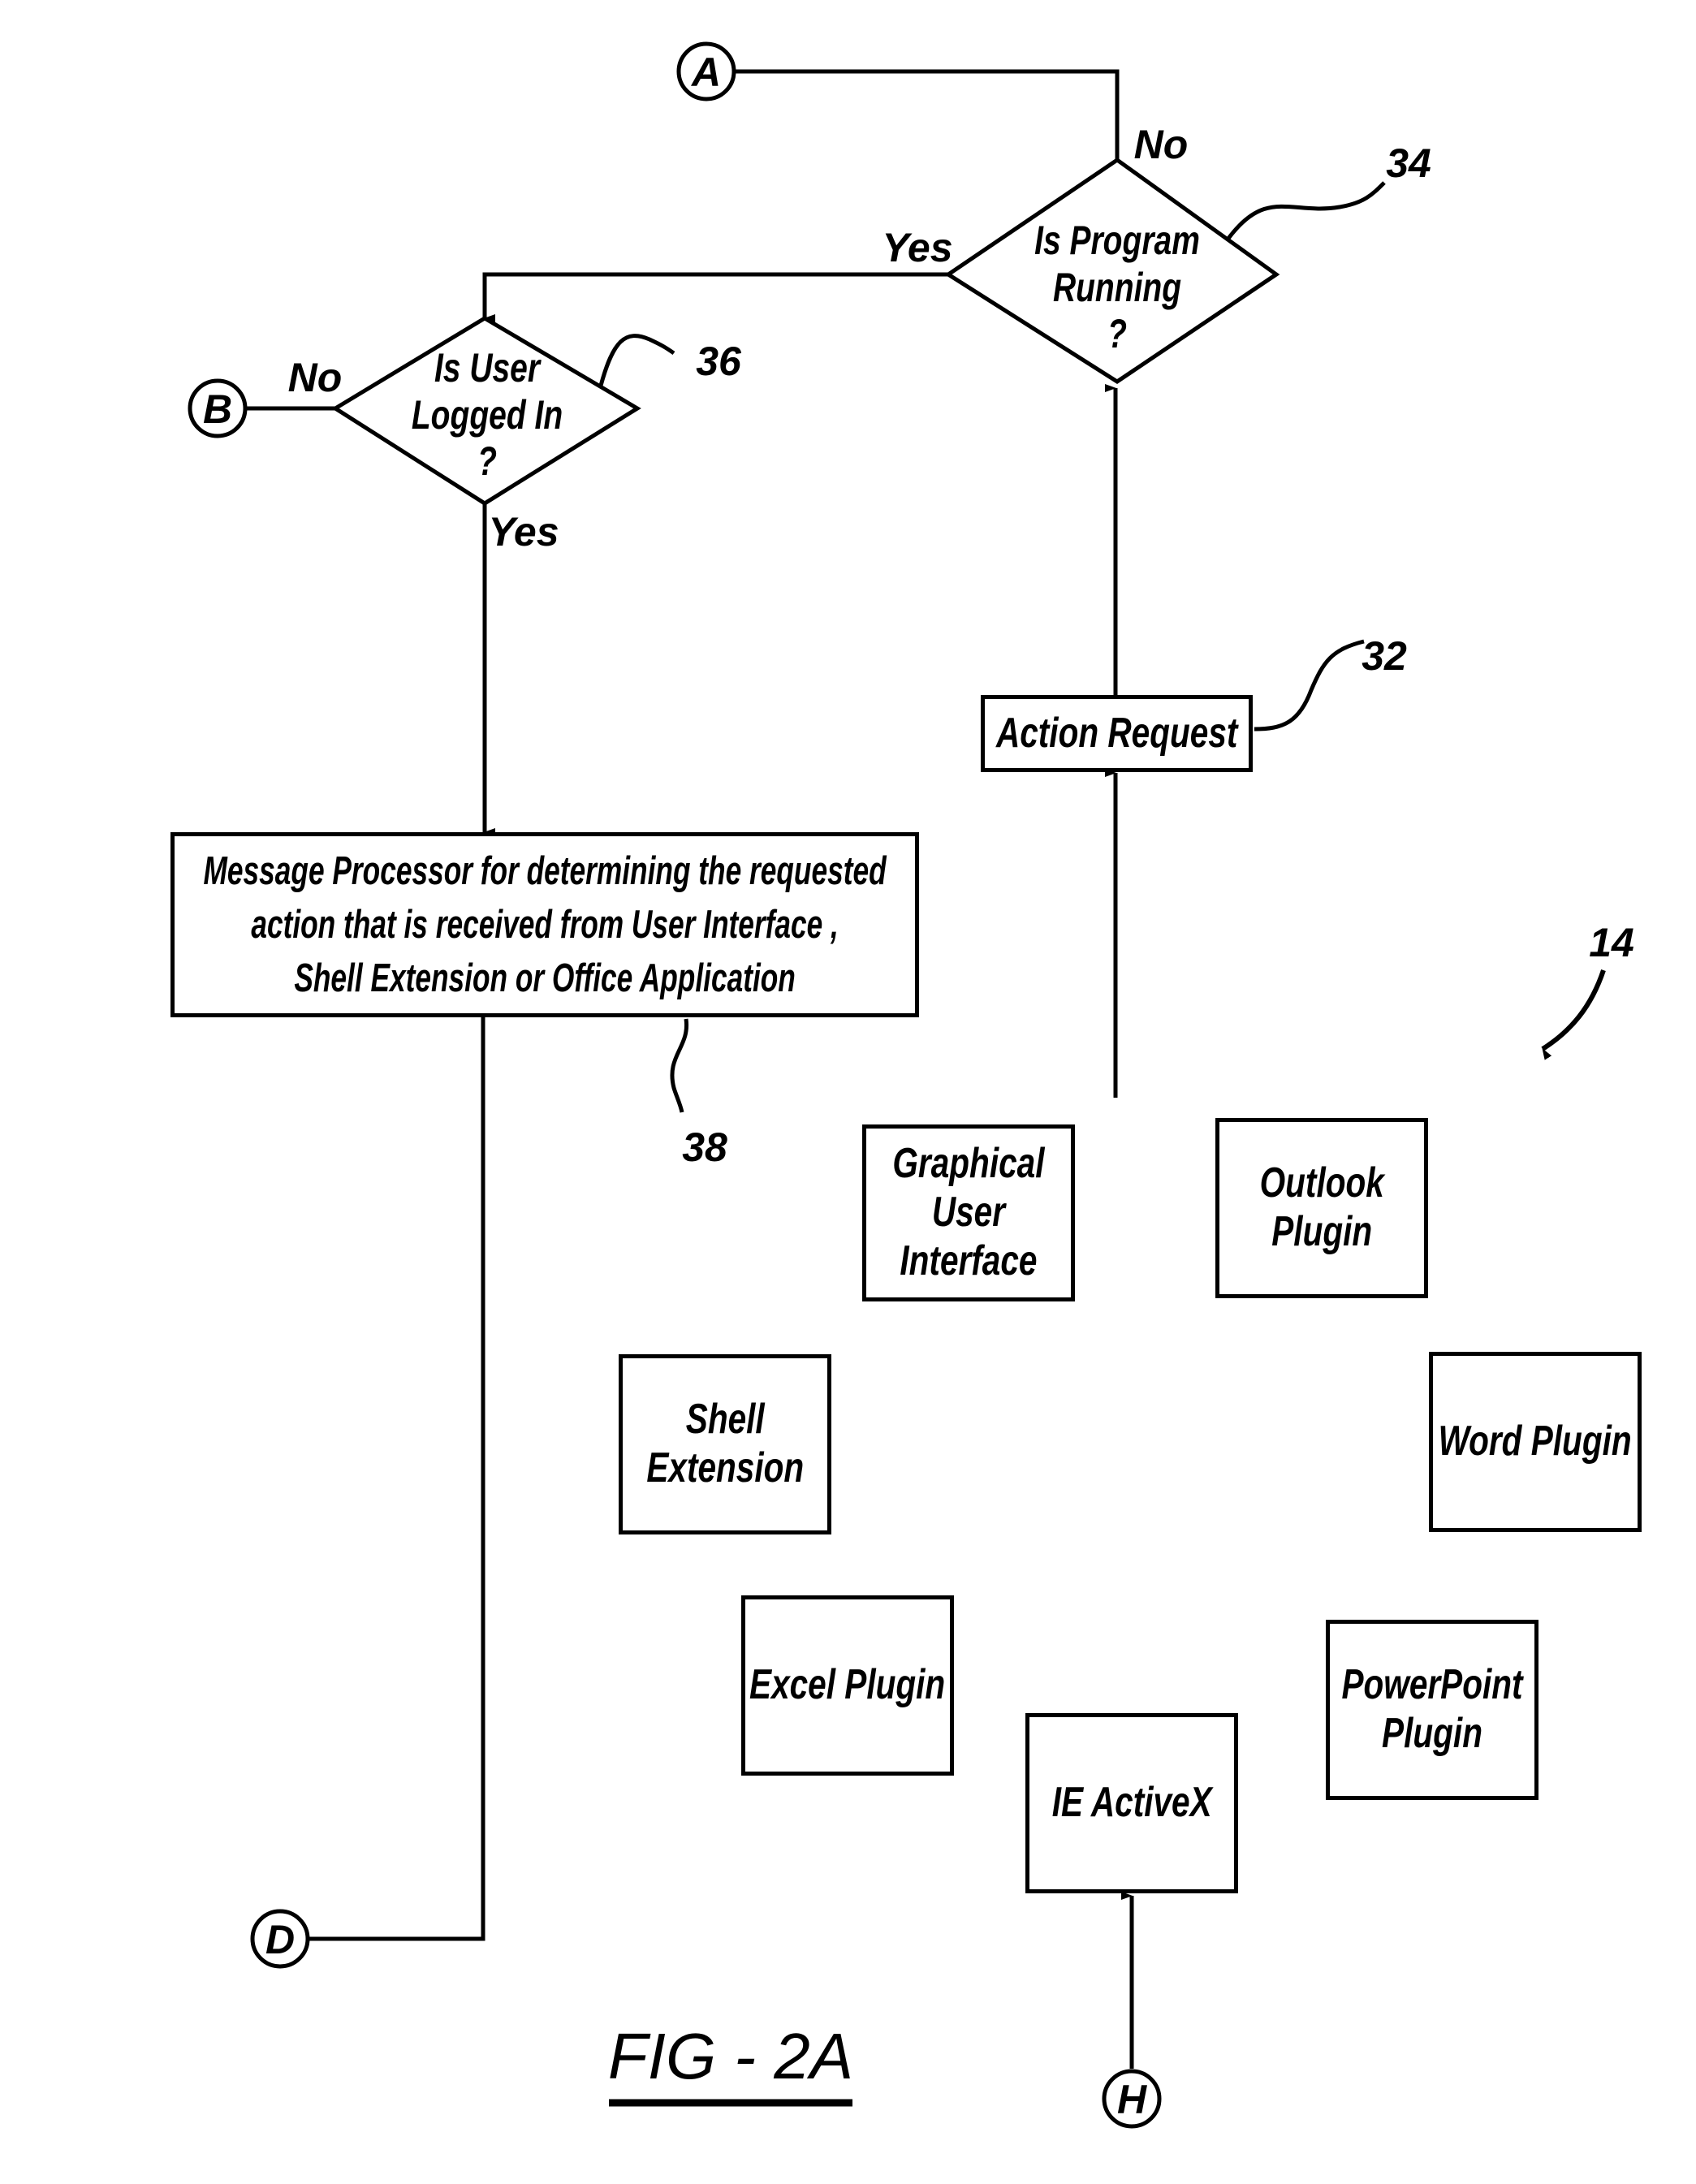 Image resolution: width=1696 pixels, height=2184 pixels. I want to click on decision-program-running-text: Is Program Running ?, so click(1117, 288).